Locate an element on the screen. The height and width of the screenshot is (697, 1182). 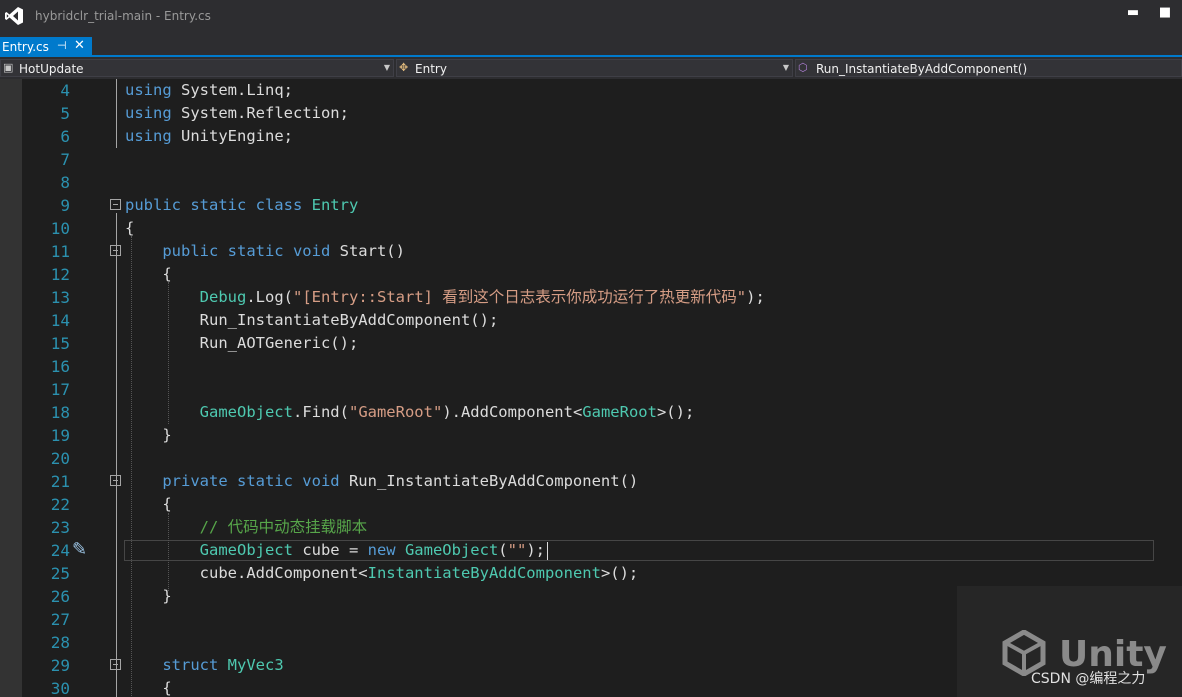
member-dropdown: ⬡ Run_InstantiateByAddComponent() is located at coordinates (988, 68).